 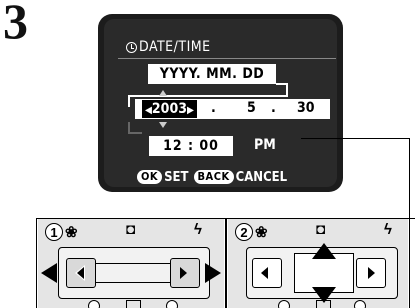 What do you see at coordinates (355, 138) in the screenshot?
I see `callout-line` at bounding box center [355, 138].